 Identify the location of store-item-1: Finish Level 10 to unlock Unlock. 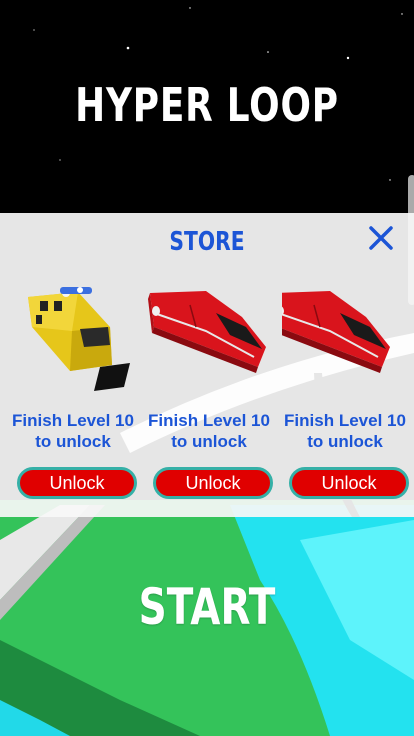
(73, 399).